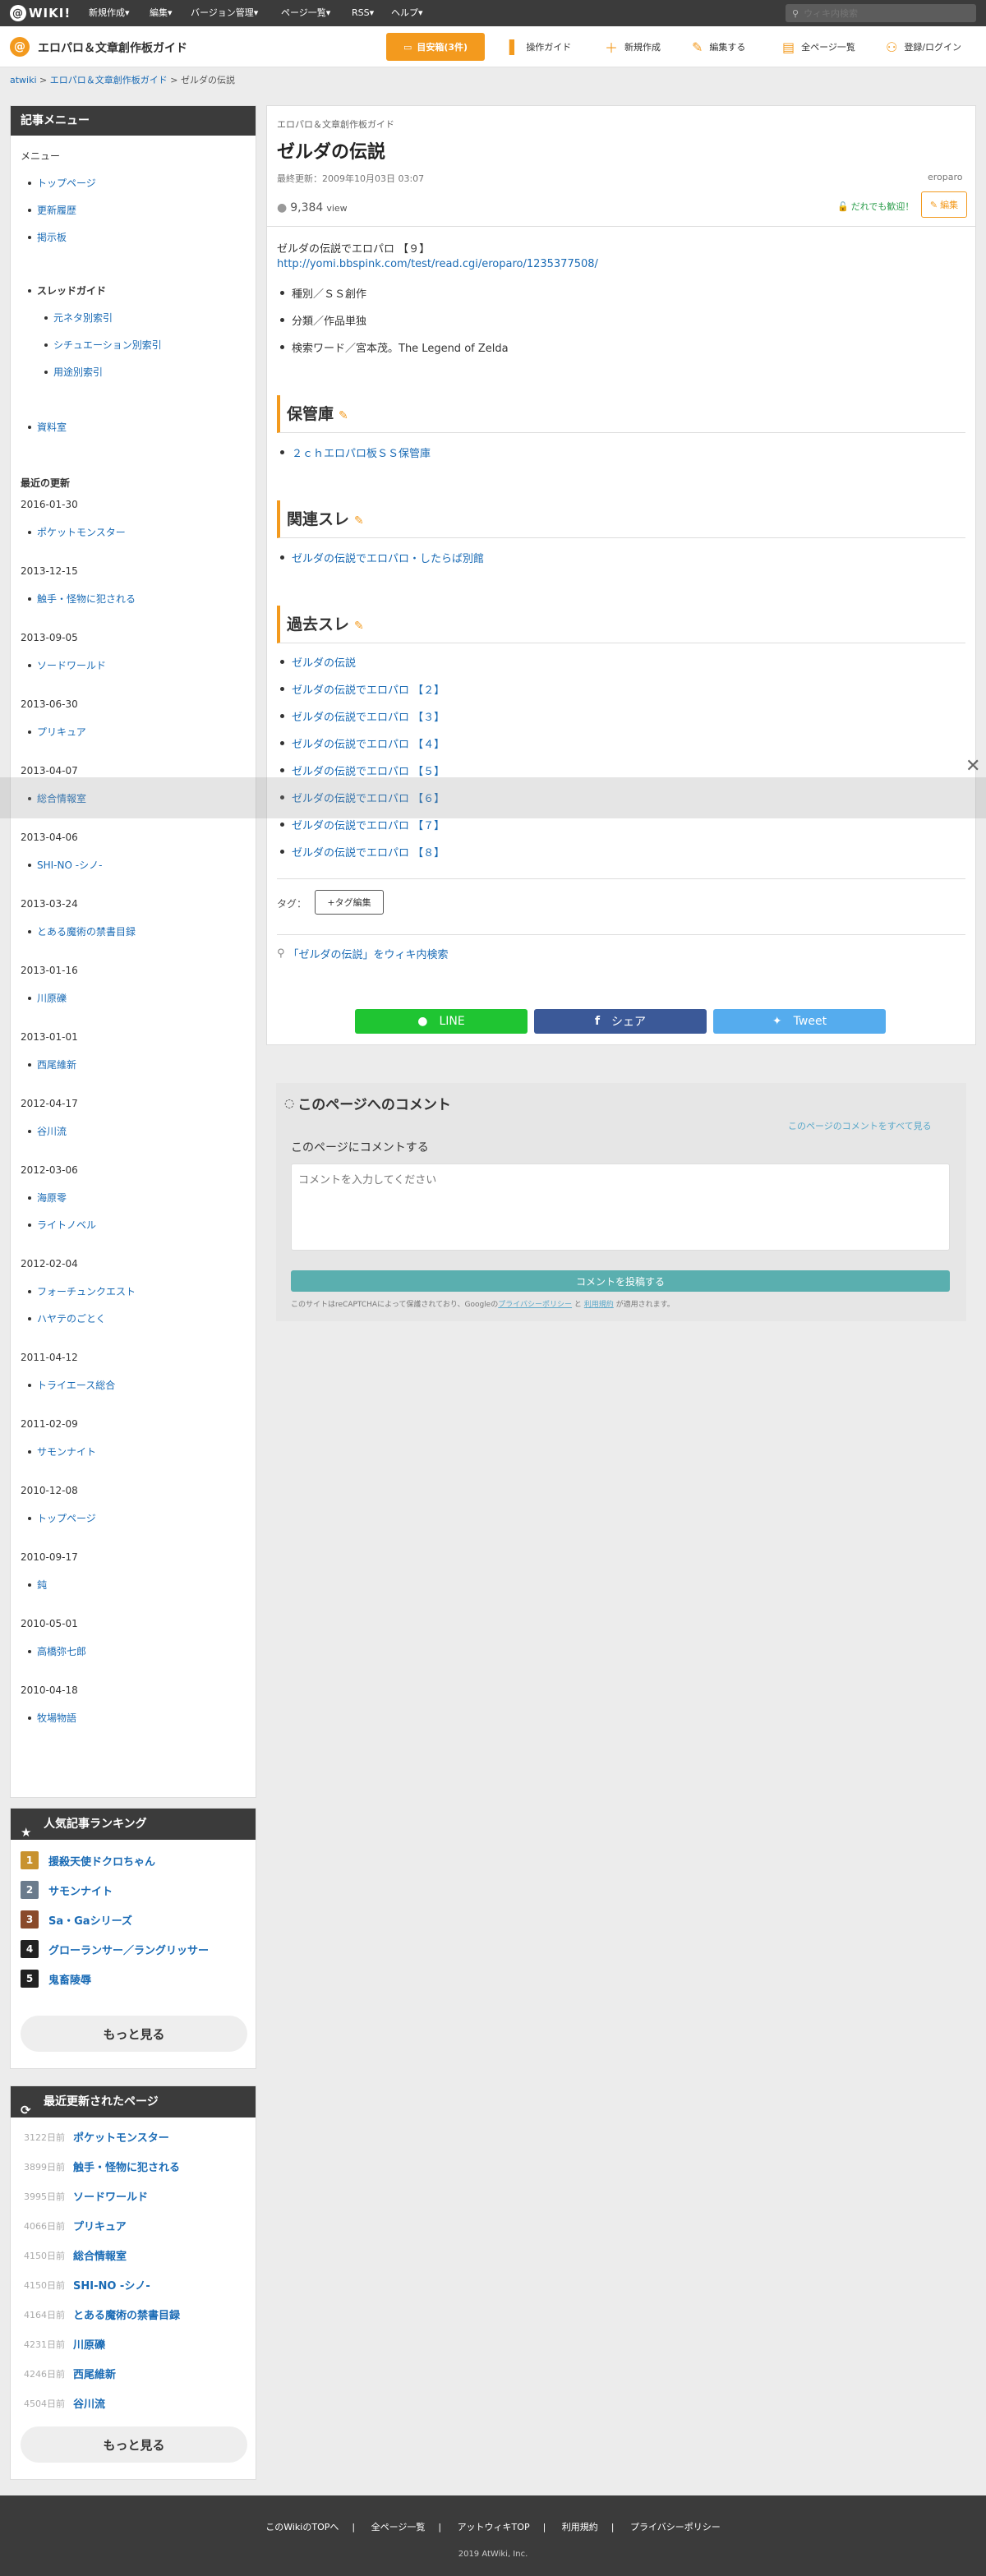  Describe the element at coordinates (71, 1385) in the screenshot. I see `recent-item: トライエース総合` at that location.